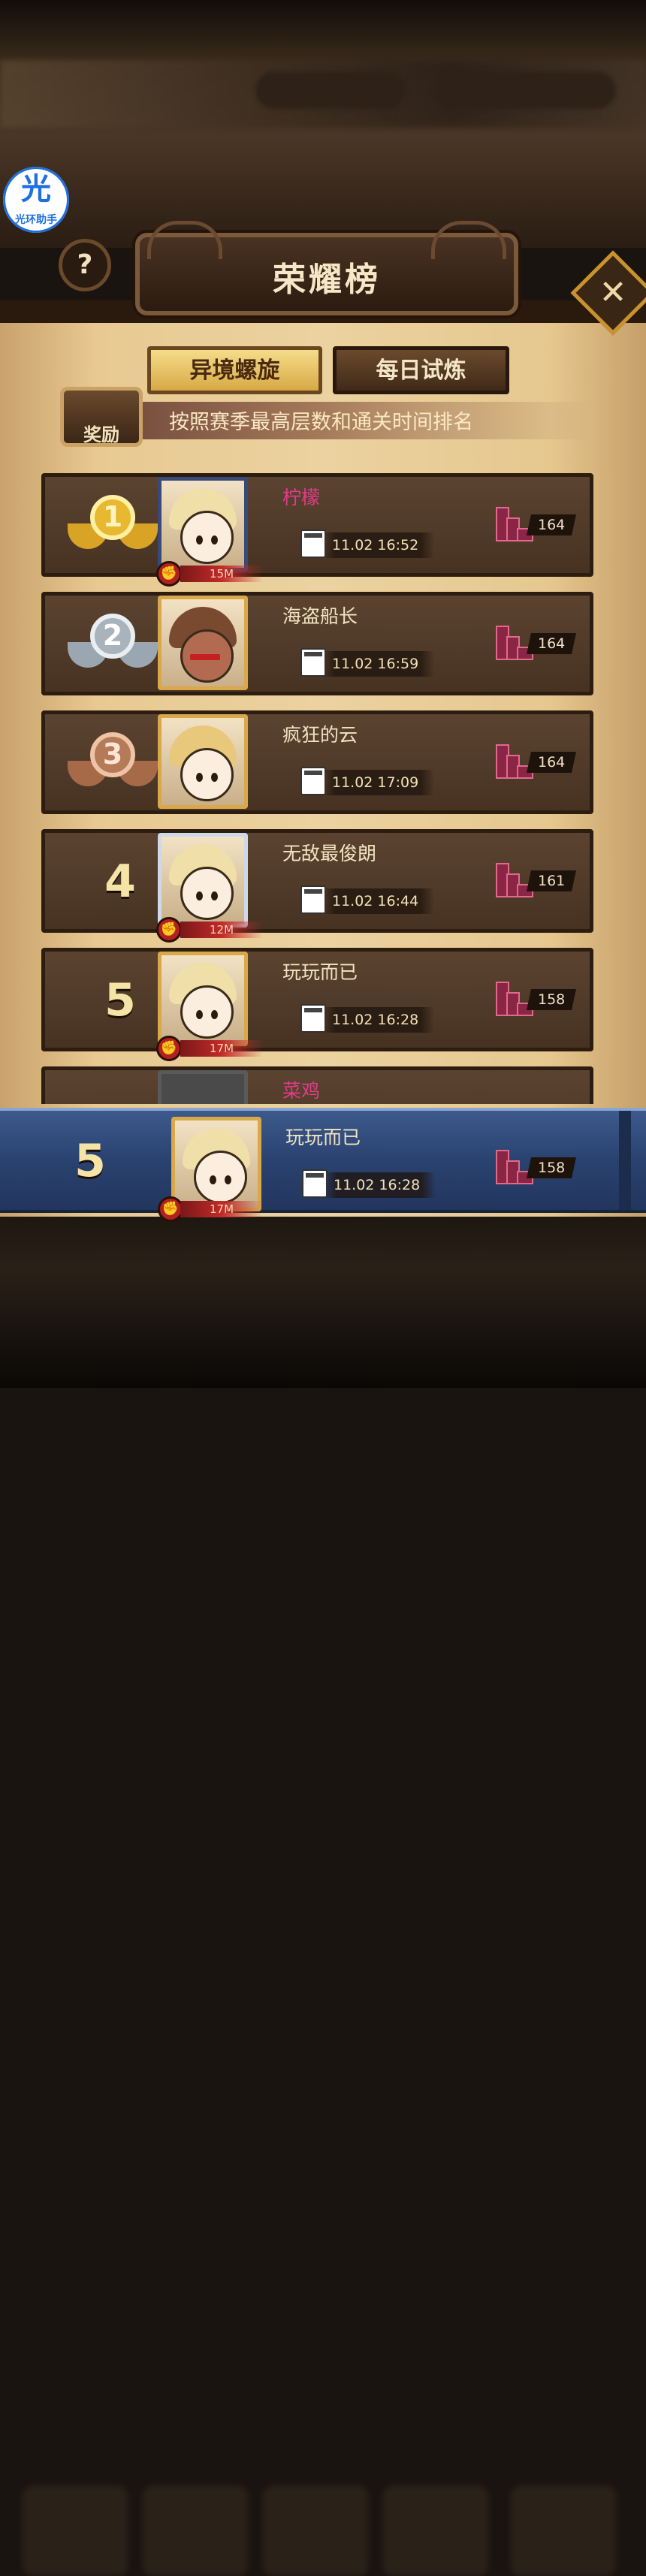  I want to click on reward-chest-button: 奖励, so click(102, 417).